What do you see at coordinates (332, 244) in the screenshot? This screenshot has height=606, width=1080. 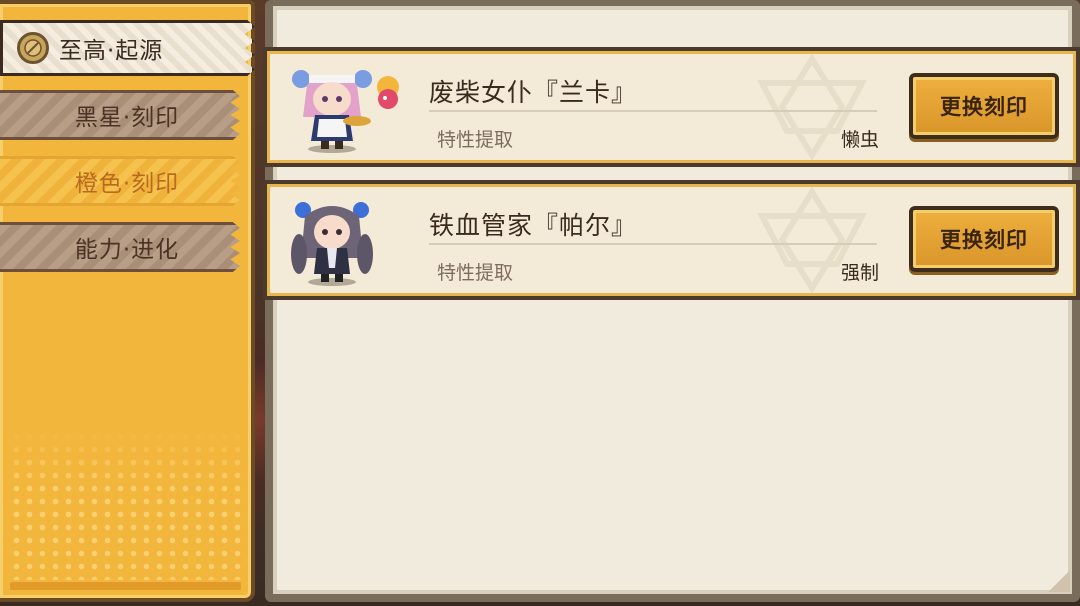 I see `butler-character-portrait` at bounding box center [332, 244].